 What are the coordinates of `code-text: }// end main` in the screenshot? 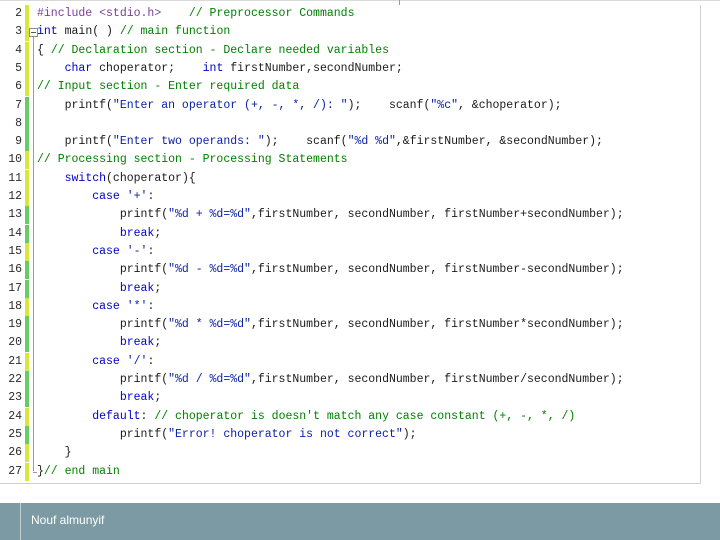 It's located at (78, 472).